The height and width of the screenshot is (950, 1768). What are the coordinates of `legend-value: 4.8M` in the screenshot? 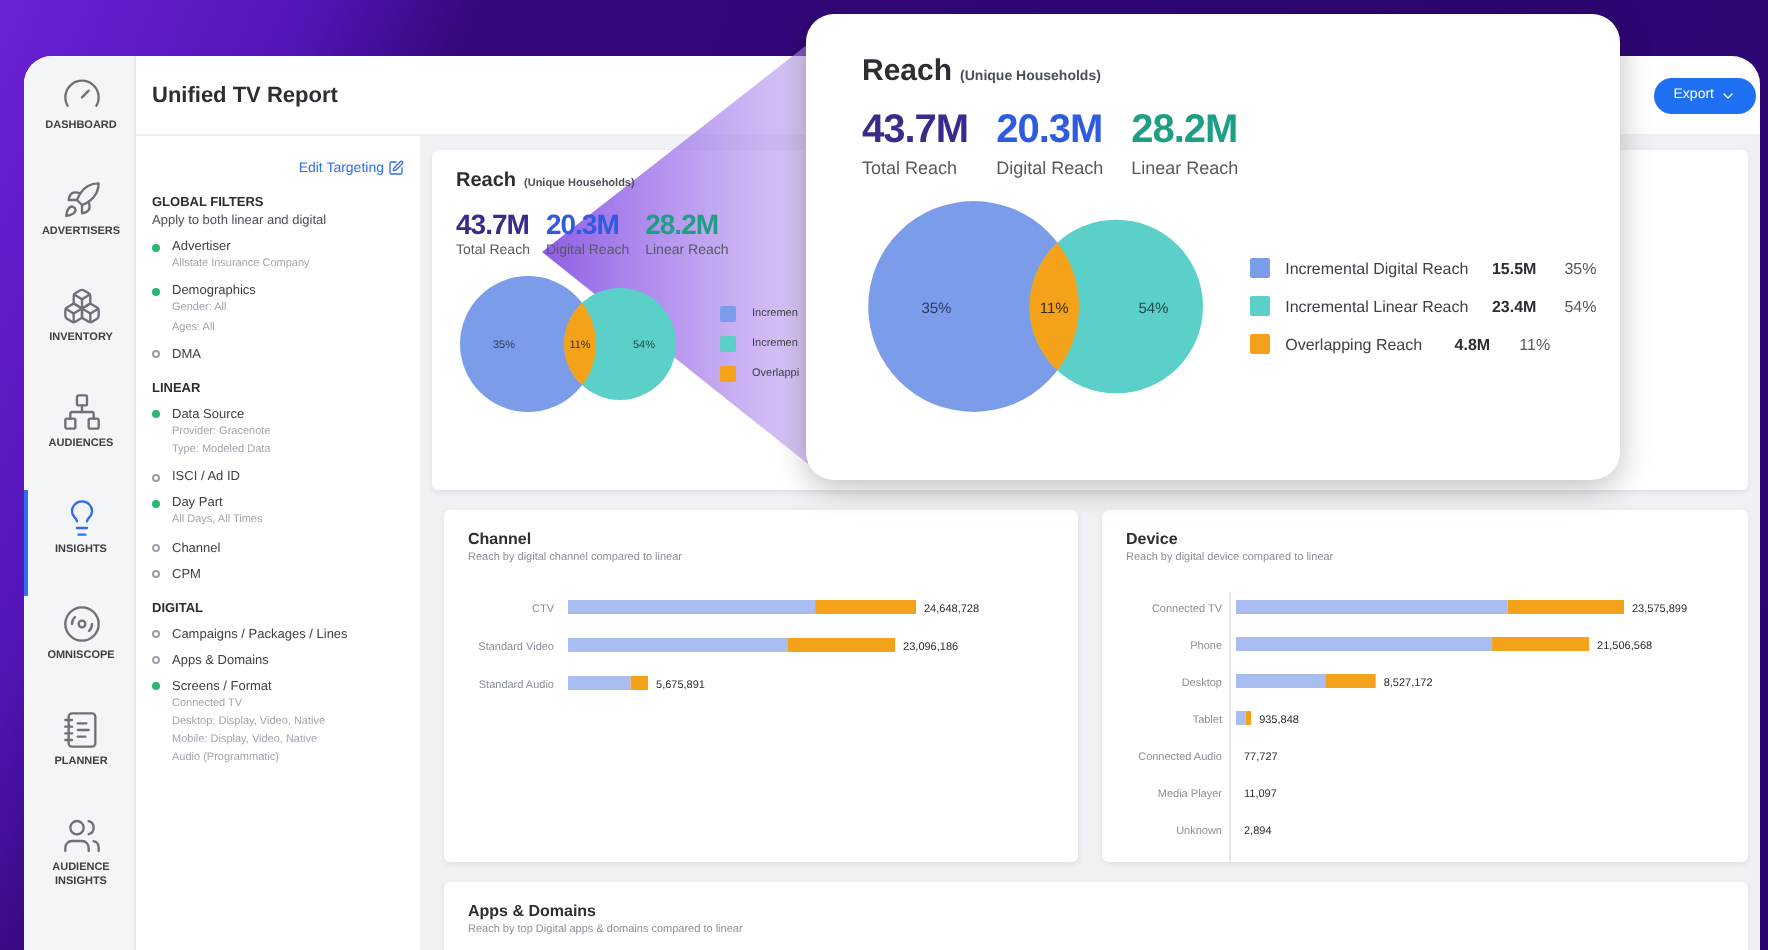 It's located at (1471, 344).